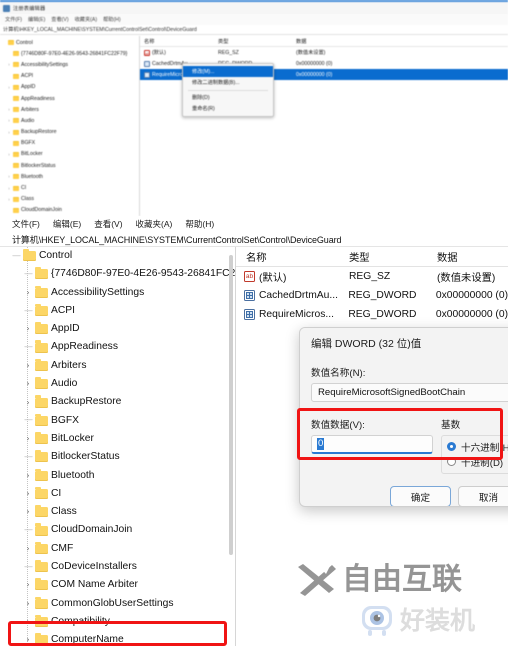  Describe the element at coordinates (116, 256) in the screenshot. I see `tree-item: — Control` at that location.